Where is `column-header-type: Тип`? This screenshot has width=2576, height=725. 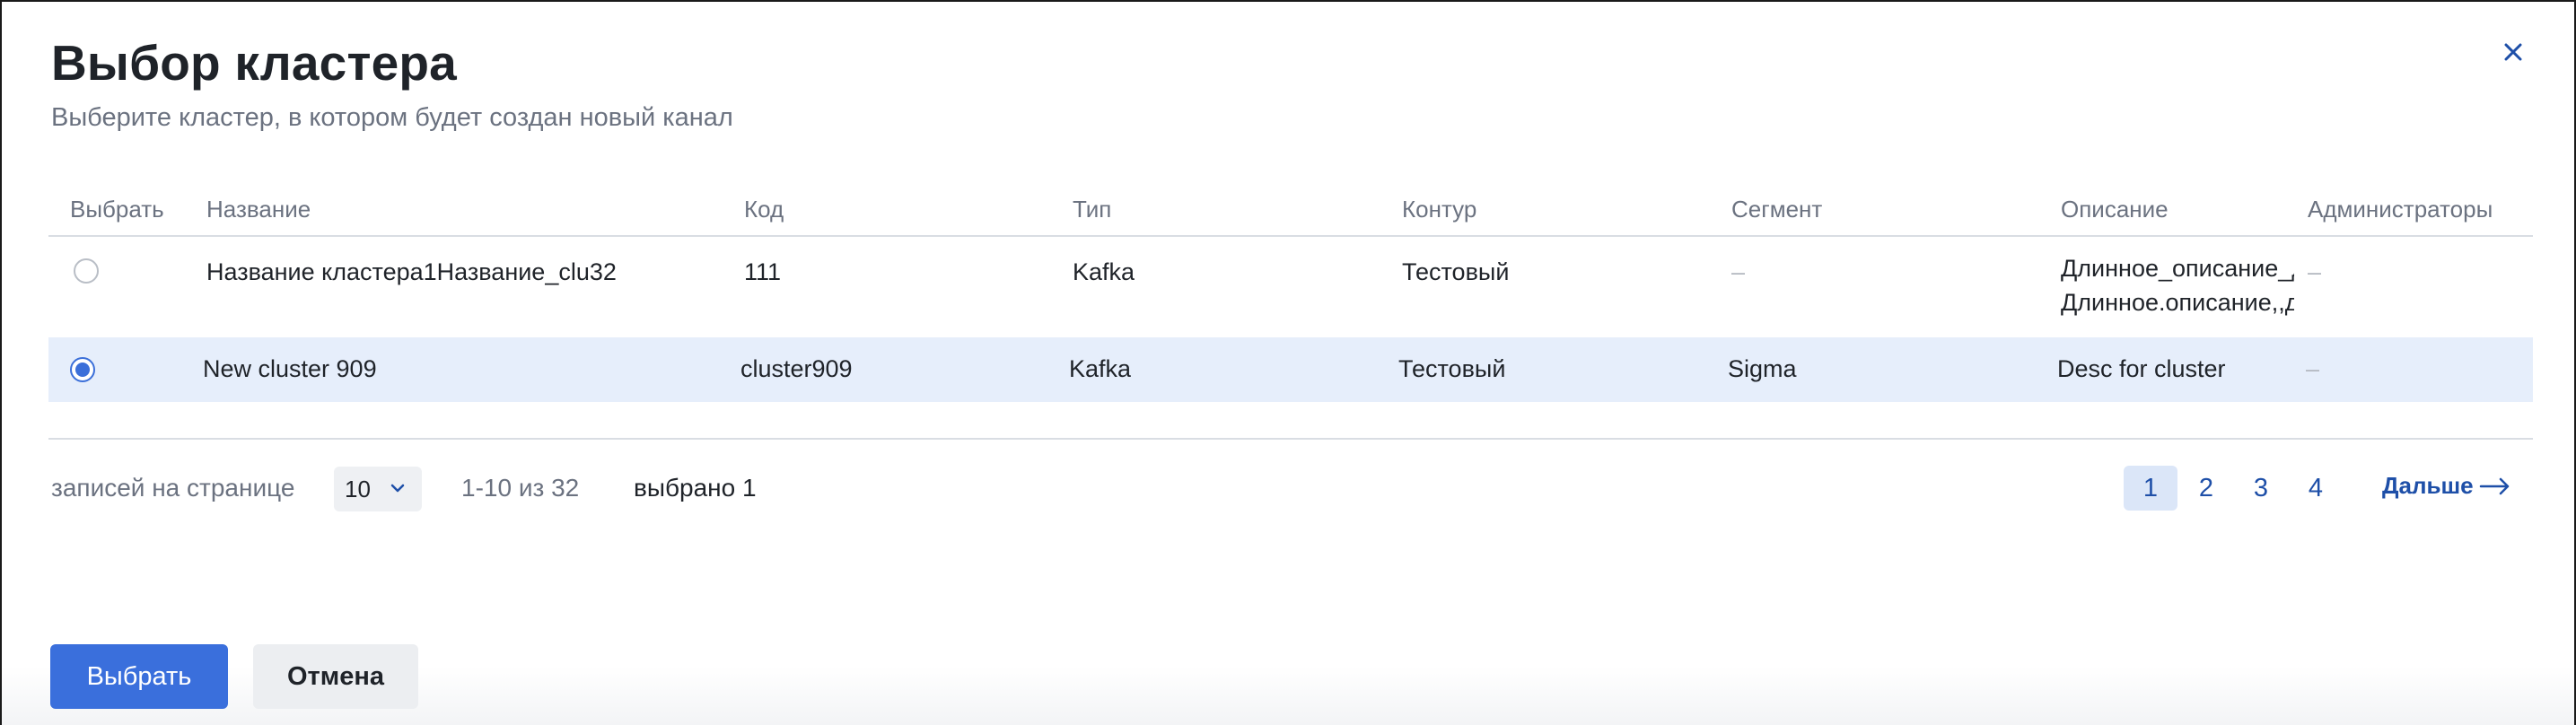
column-header-type: Тип is located at coordinates (1092, 209).